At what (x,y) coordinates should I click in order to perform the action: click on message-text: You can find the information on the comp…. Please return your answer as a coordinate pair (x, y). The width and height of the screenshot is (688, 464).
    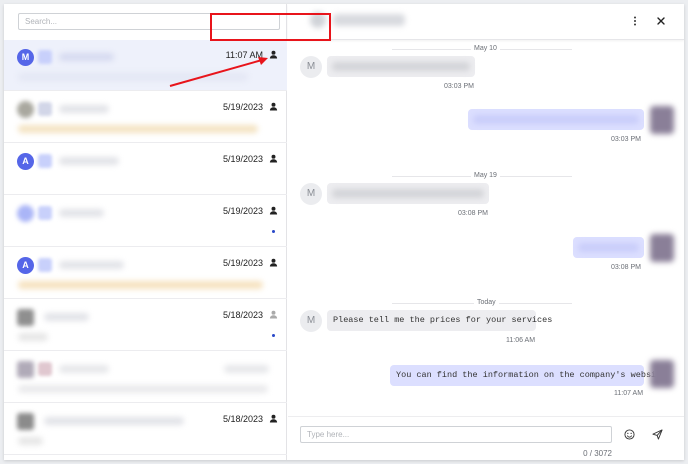
    Looking at the image, I should click on (531, 375).